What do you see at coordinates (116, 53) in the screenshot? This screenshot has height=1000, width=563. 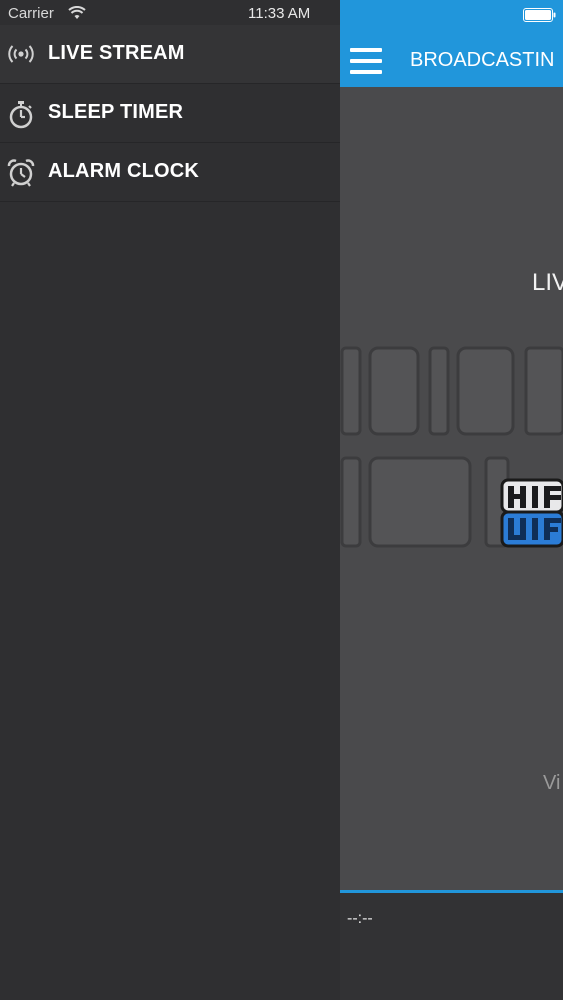 I see `menu-label-live-stream: LIVE STREAM` at bounding box center [116, 53].